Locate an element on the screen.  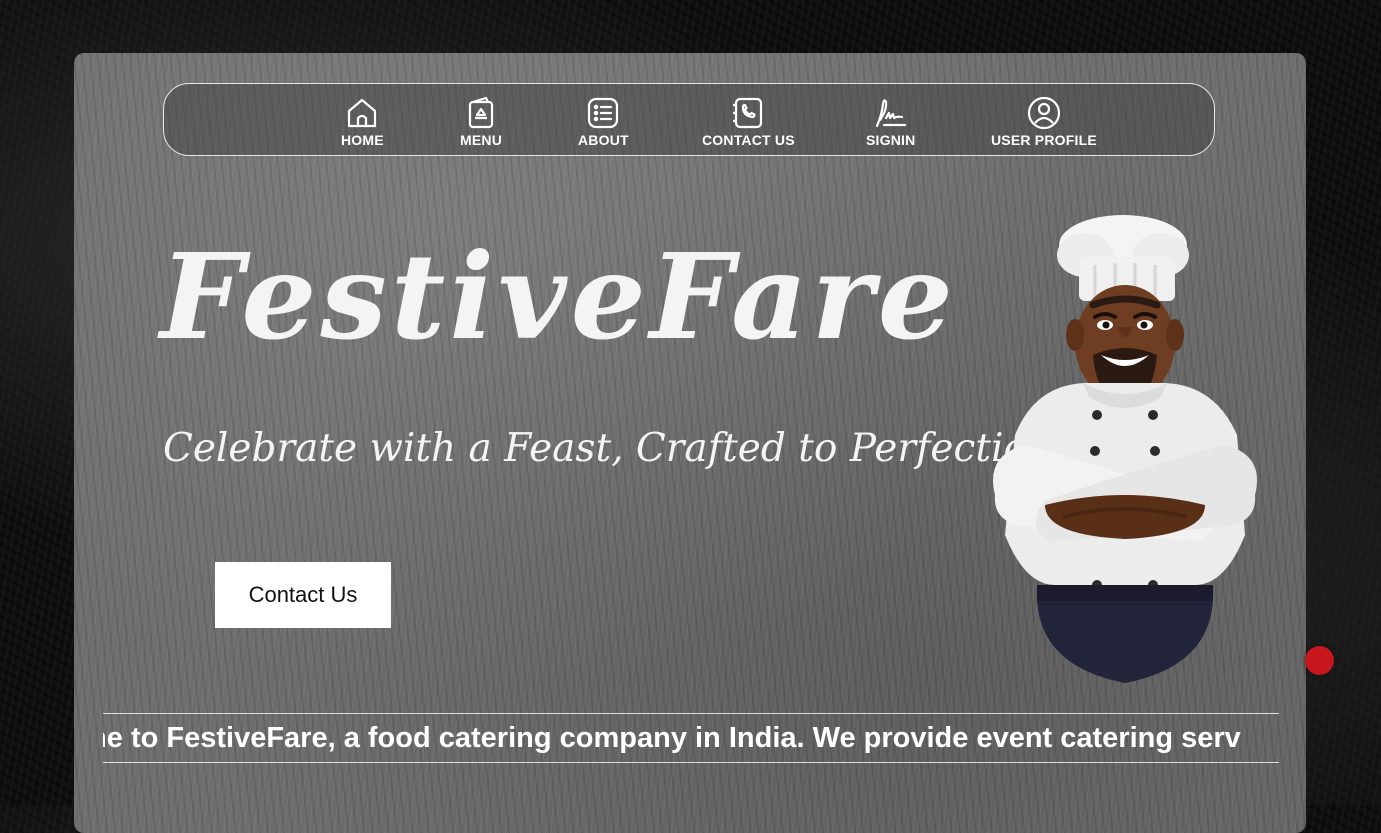
user-icon is located at coordinates (1044, 113).